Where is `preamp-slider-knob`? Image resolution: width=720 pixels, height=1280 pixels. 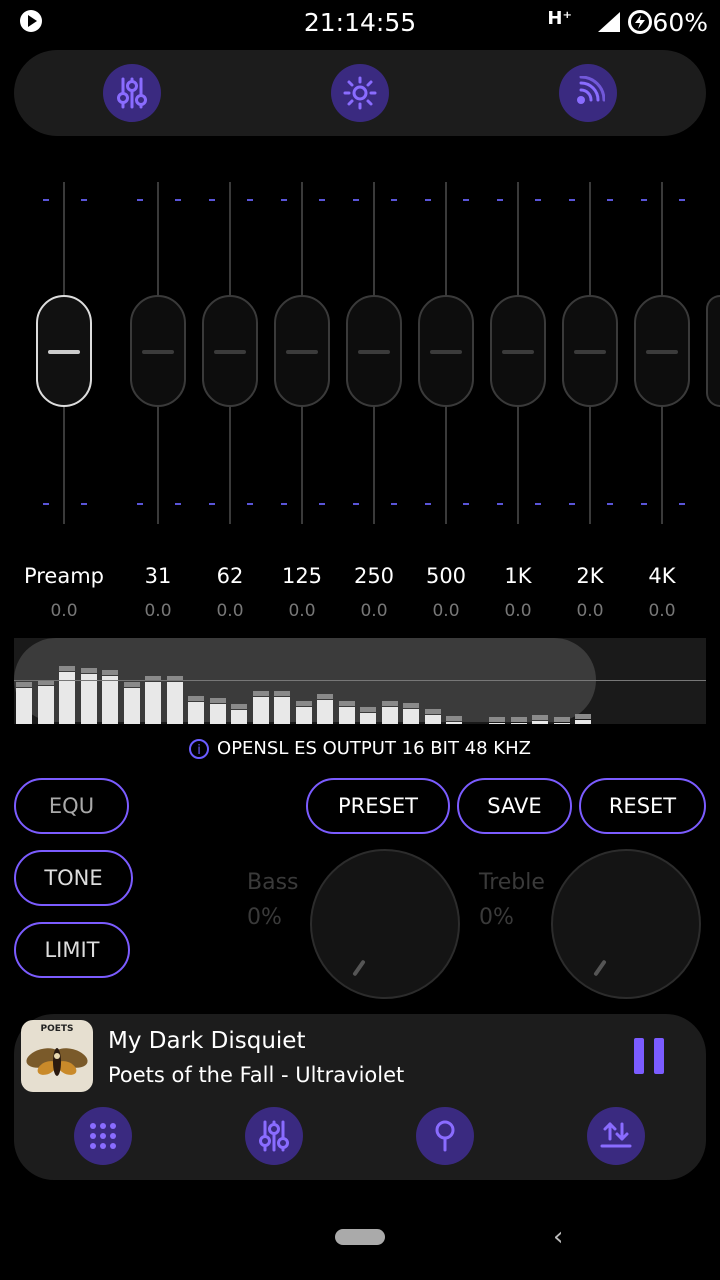 preamp-slider-knob is located at coordinates (64, 351).